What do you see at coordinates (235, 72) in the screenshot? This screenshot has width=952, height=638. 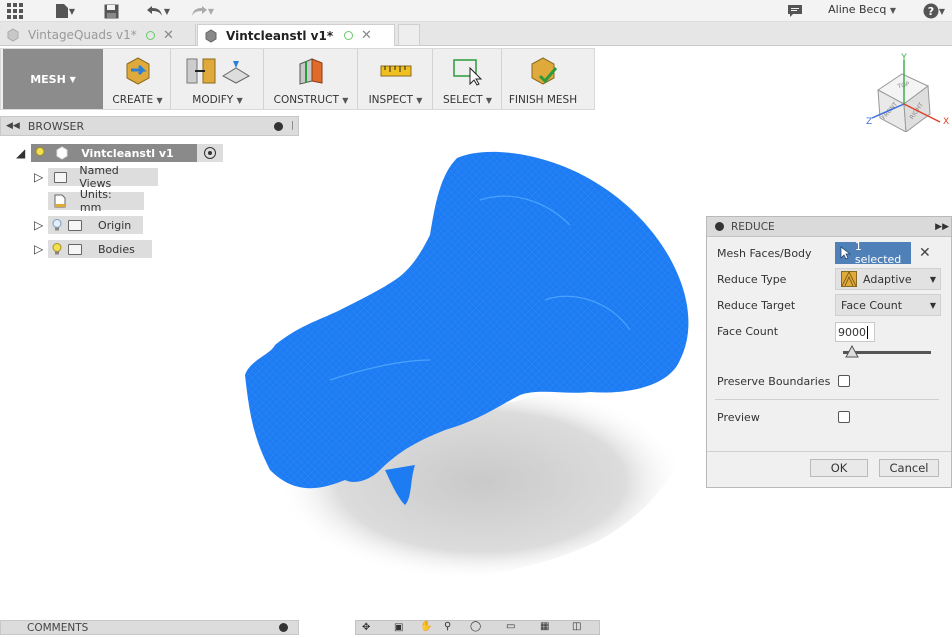 I see `remesh-icon` at bounding box center [235, 72].